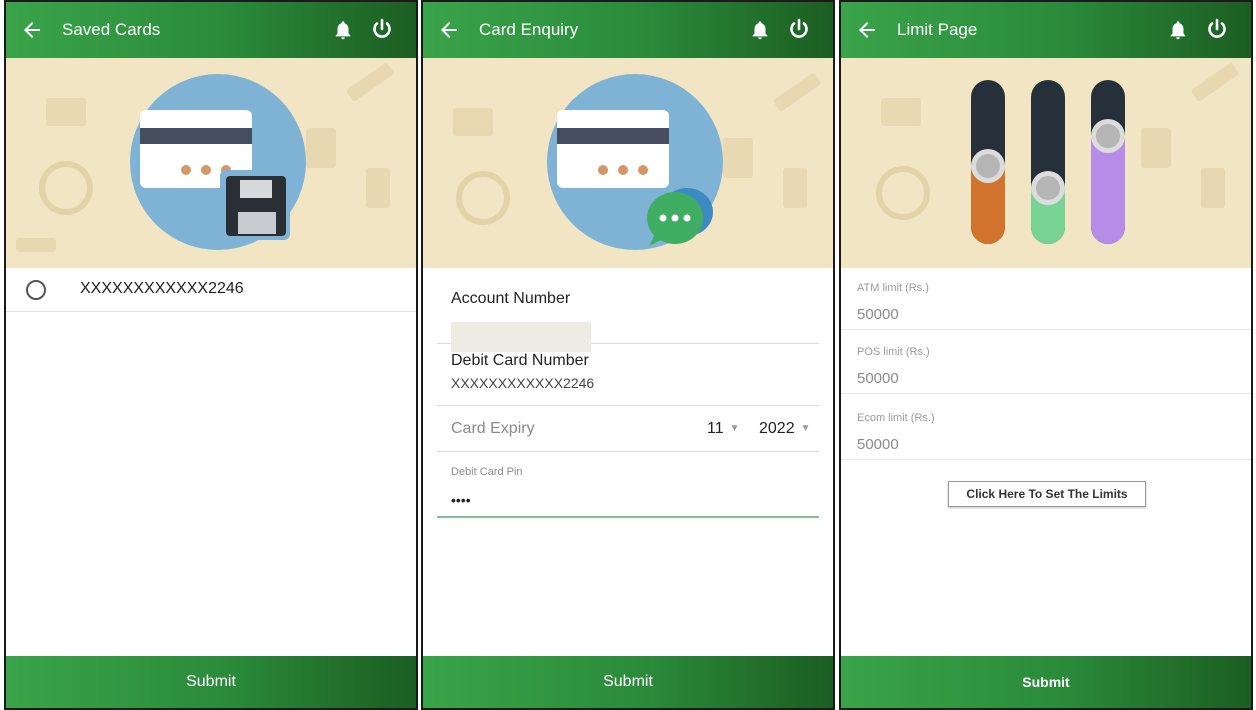 This screenshot has width=1256, height=710. Describe the element at coordinates (36, 290) in the screenshot. I see `card-radio-button` at that location.